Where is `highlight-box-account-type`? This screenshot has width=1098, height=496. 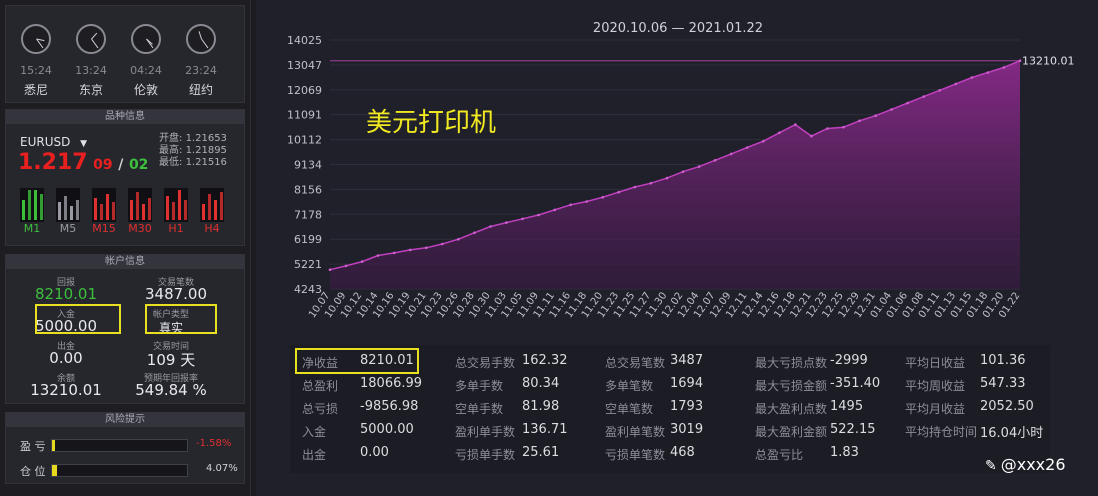 highlight-box-account-type is located at coordinates (181, 319).